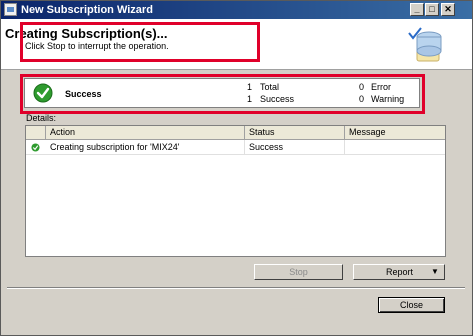 This screenshot has height=336, width=473. I want to click on report-button-label: Report, so click(400, 272).